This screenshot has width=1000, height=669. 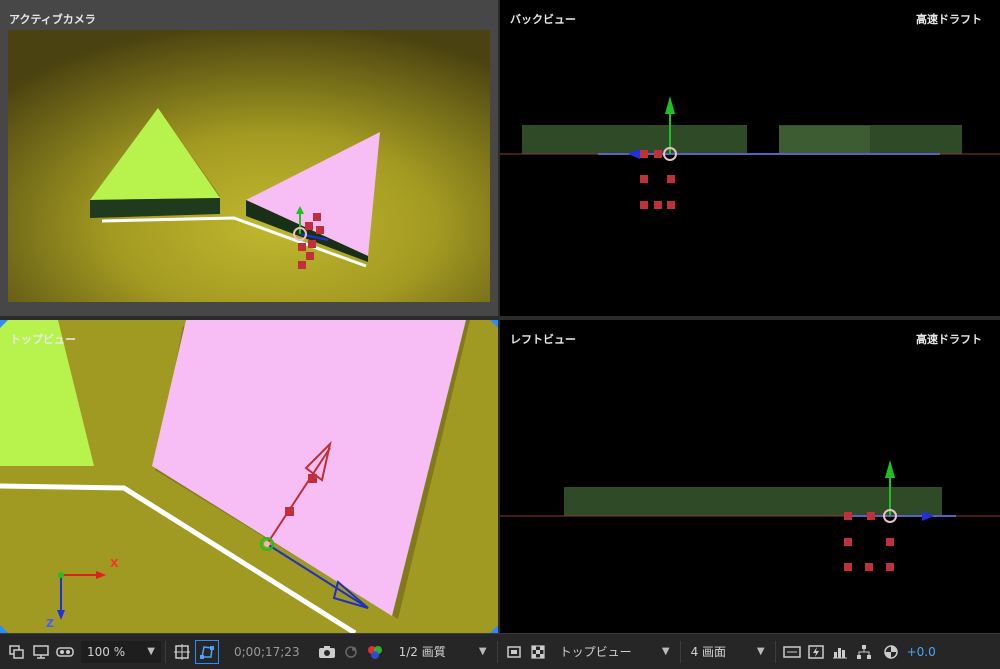 I want to click on 3d-view-value: トップビュー, so click(x=595, y=652).